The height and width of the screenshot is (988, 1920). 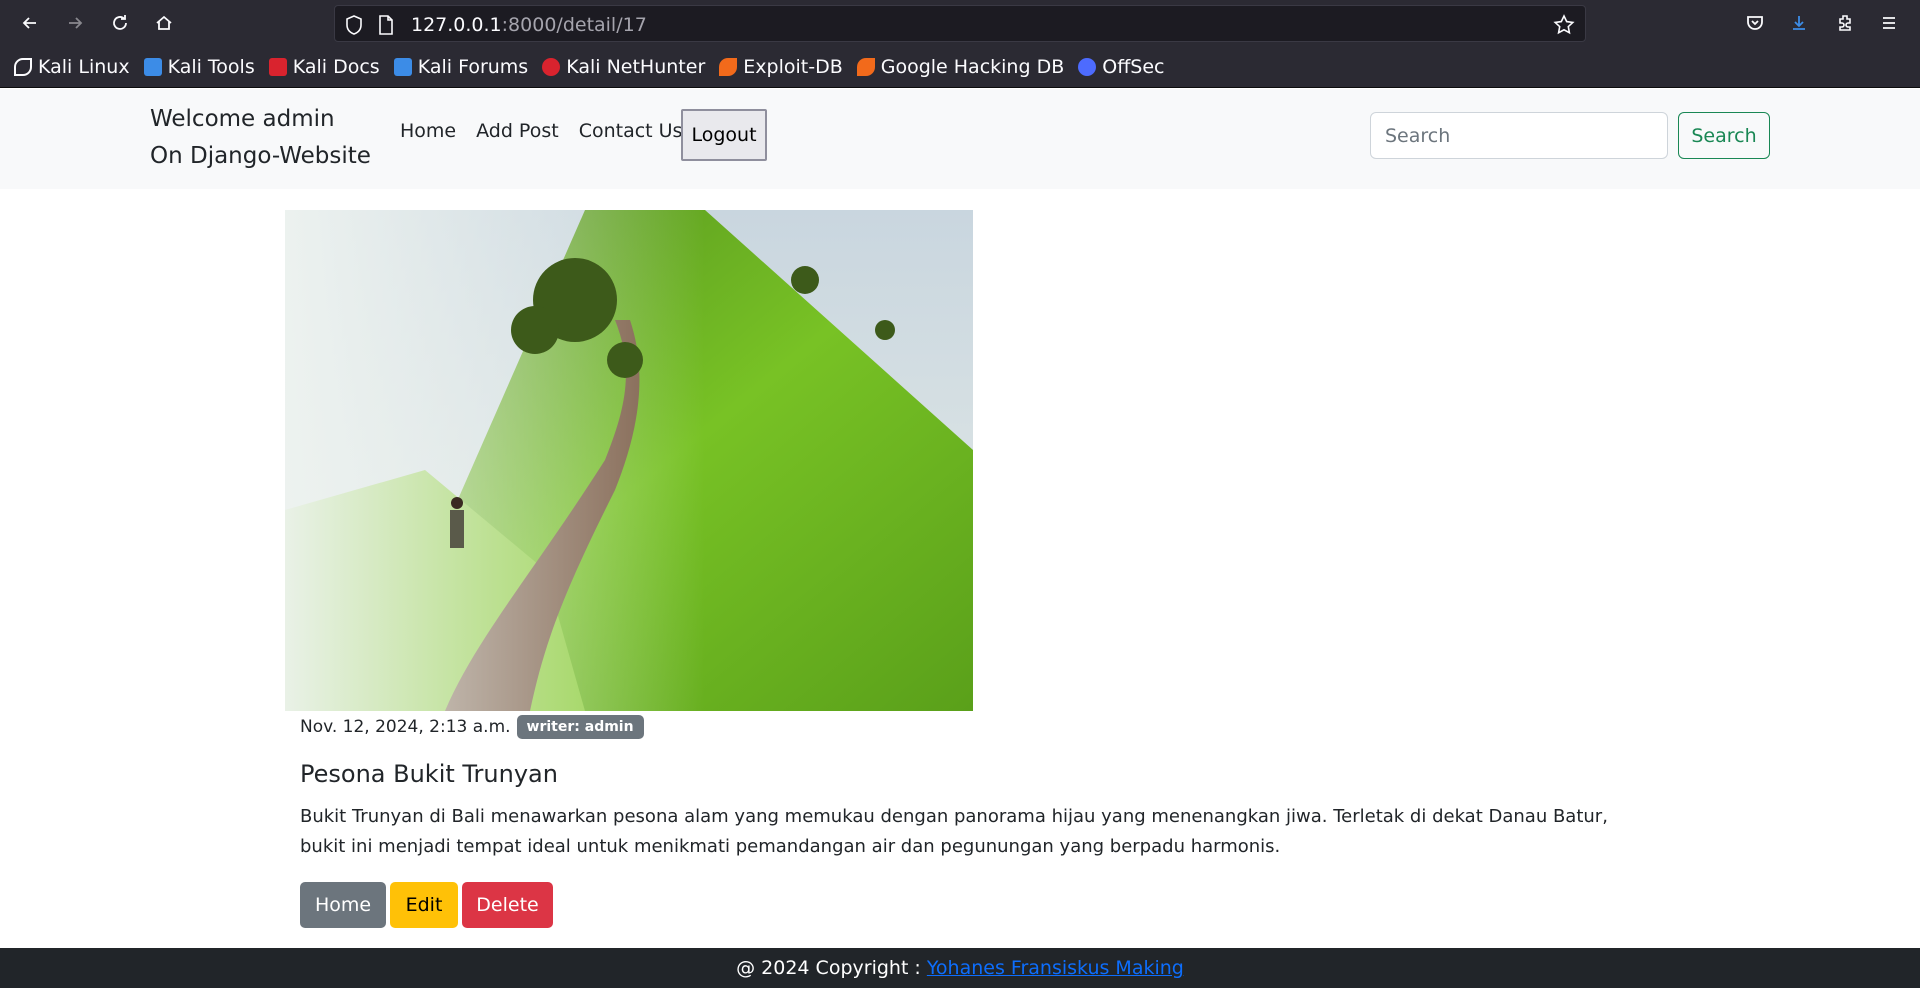 I want to click on extensions-icon, so click(x=1845, y=23).